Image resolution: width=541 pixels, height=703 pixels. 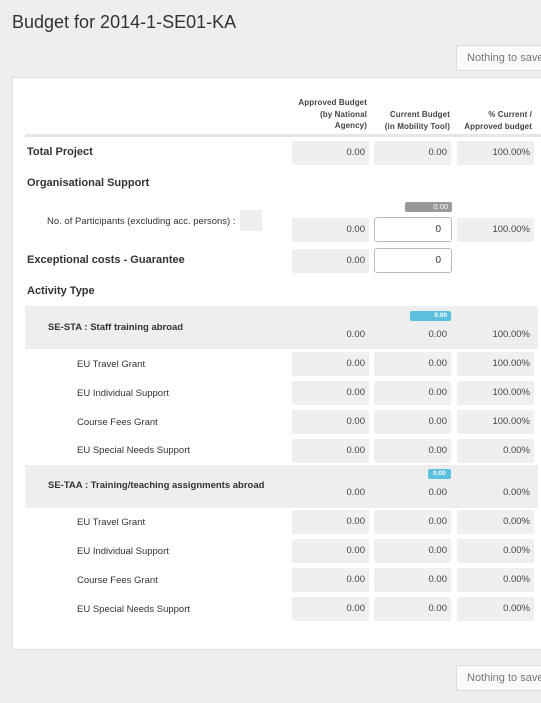 I want to click on header-divider, so click(x=283, y=135).